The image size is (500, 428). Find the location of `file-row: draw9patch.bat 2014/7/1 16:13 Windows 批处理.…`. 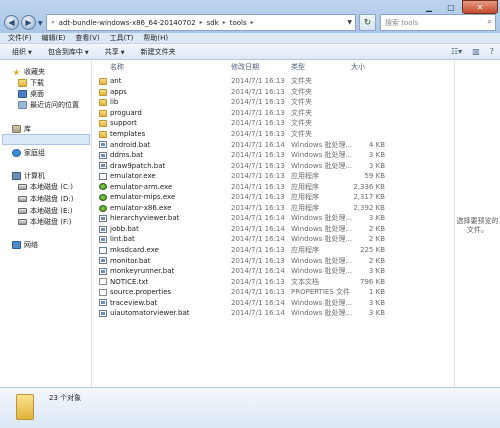

file-row: draw9patch.bat 2014/7/1 16:13 Windows 批处理.… is located at coordinates (273, 165).